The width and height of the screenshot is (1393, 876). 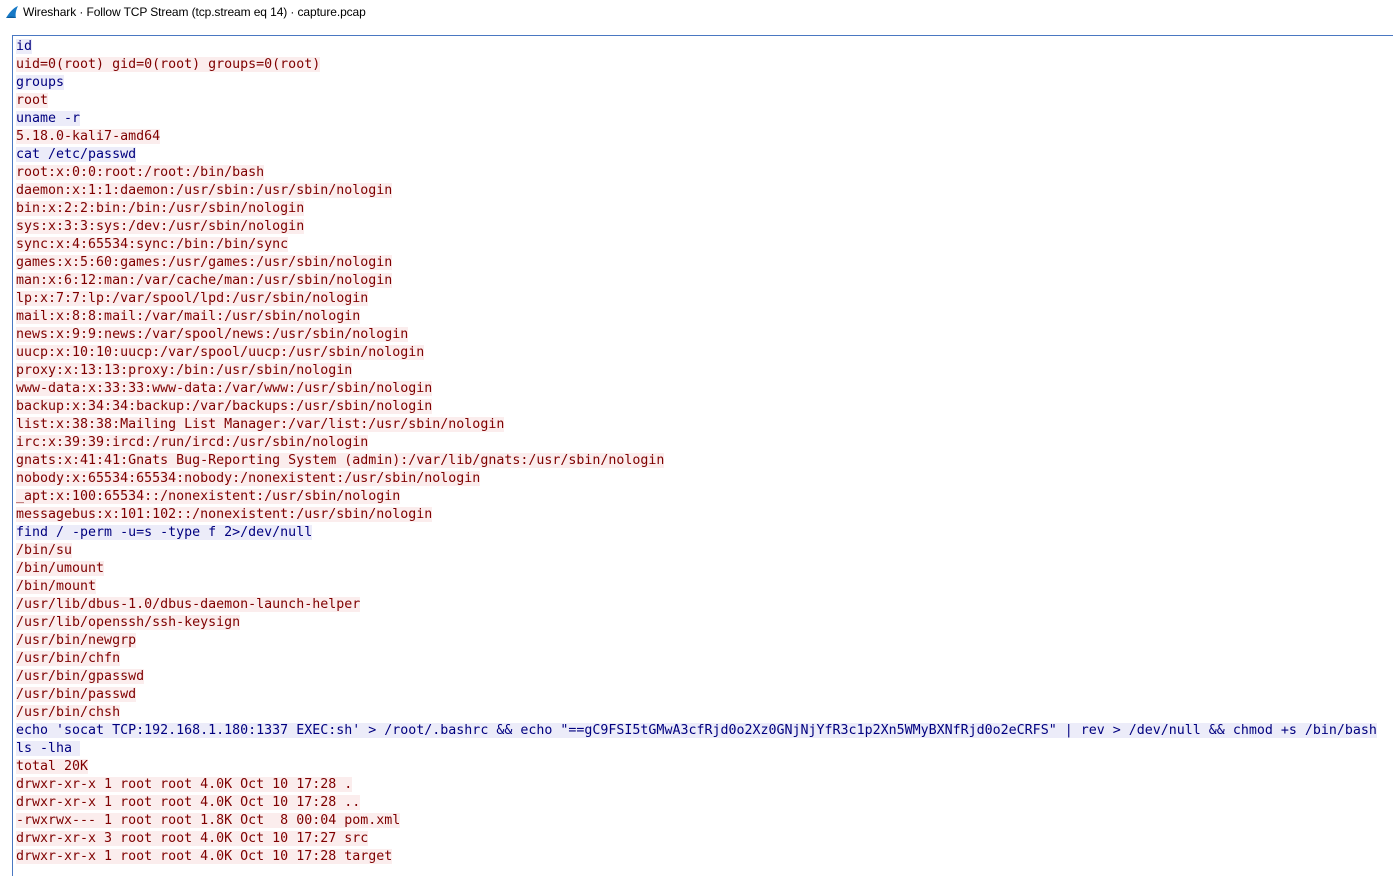 What do you see at coordinates (696, 551) in the screenshot?
I see `server-stream-line: /bin/su` at bounding box center [696, 551].